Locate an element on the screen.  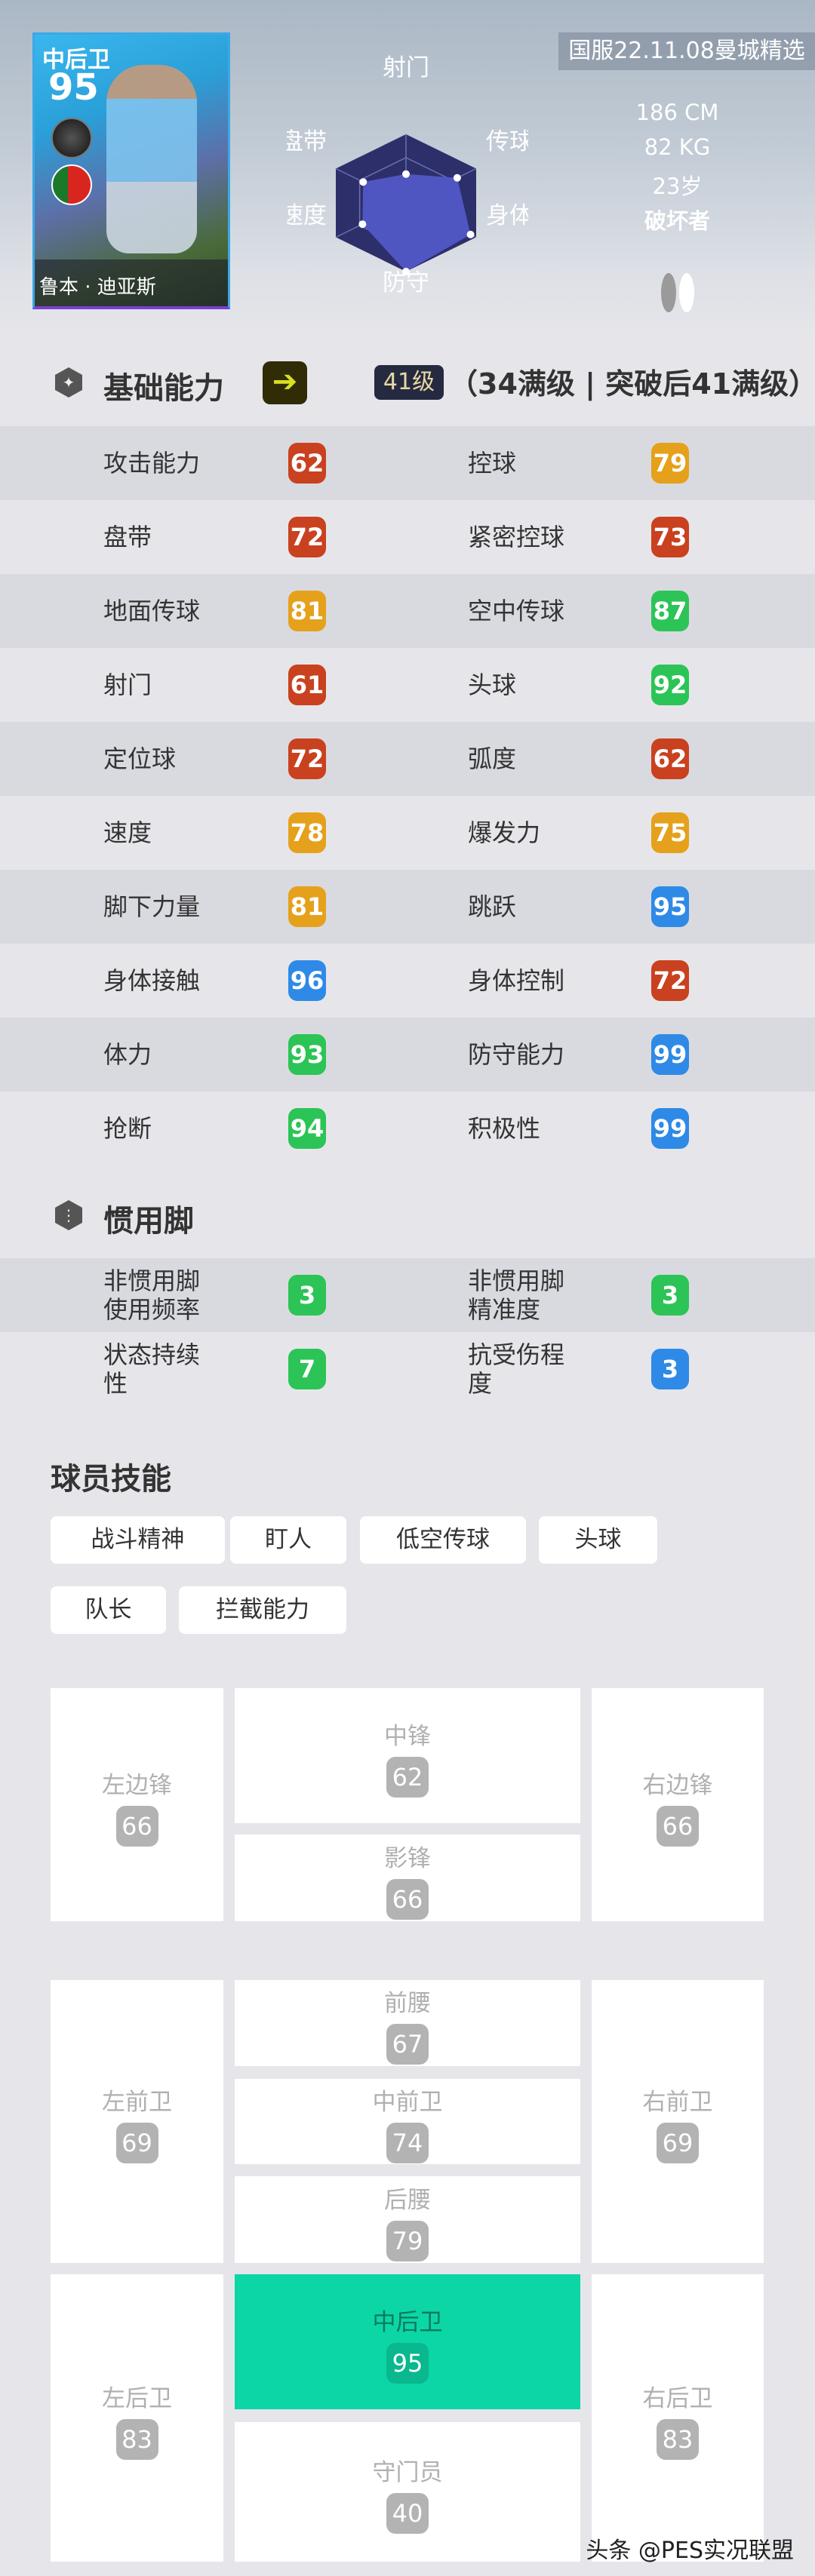
position-rmf: 右前卫 69 is located at coordinates (678, 2121).